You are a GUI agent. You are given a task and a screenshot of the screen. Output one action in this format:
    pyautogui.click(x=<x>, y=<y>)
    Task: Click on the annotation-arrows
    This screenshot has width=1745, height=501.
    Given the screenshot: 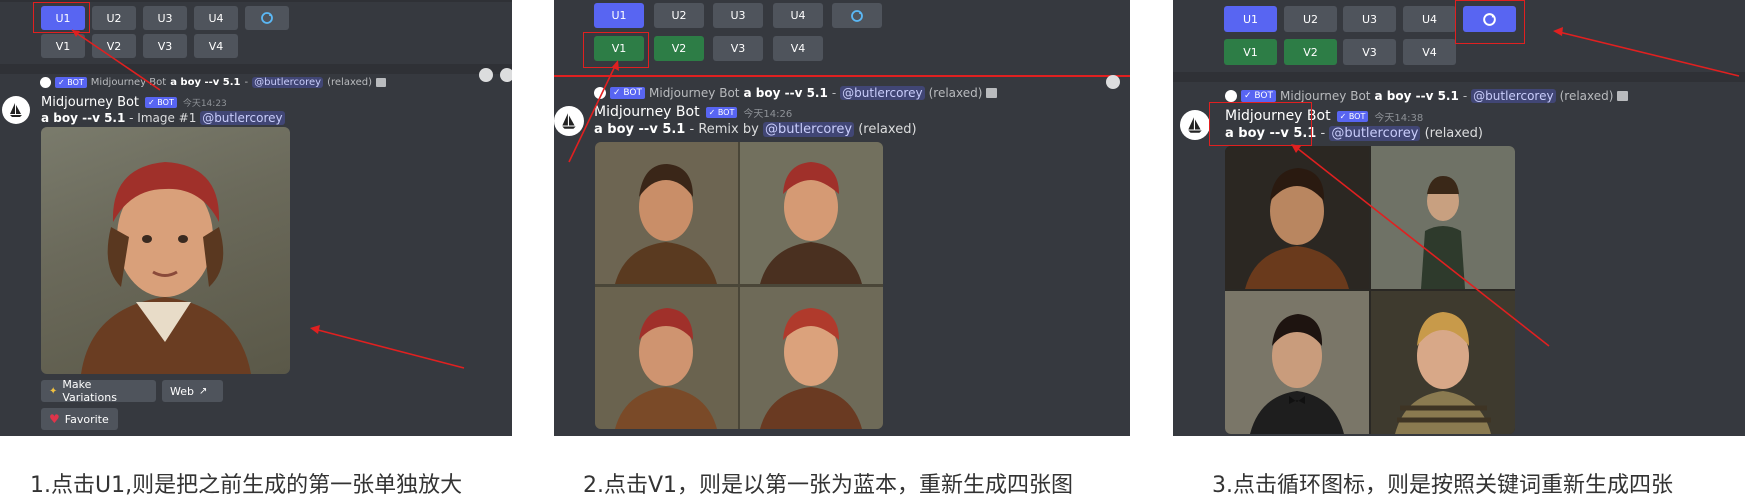 What is the action you would take?
    pyautogui.click(x=593, y=111)
    